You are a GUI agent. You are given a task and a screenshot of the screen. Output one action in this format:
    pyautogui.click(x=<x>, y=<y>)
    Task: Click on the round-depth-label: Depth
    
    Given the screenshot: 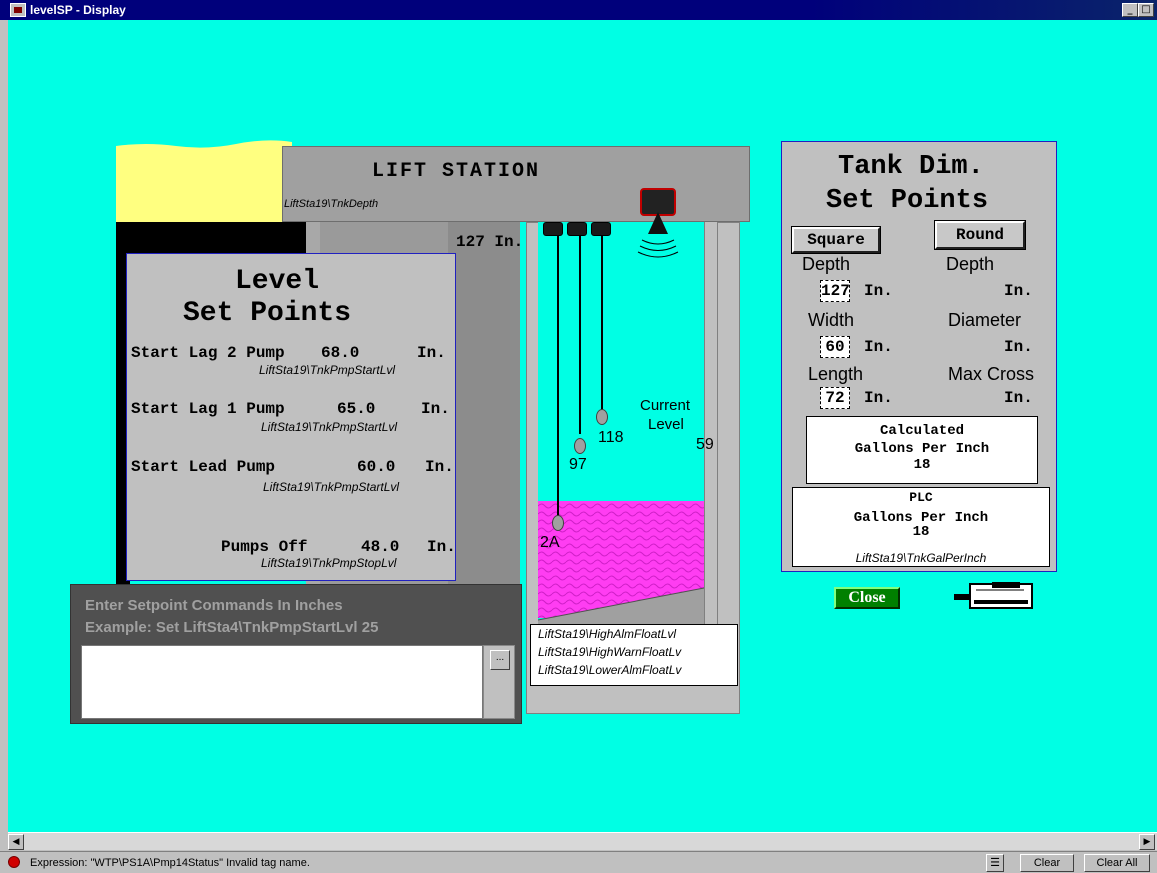 What is the action you would take?
    pyautogui.click(x=970, y=264)
    